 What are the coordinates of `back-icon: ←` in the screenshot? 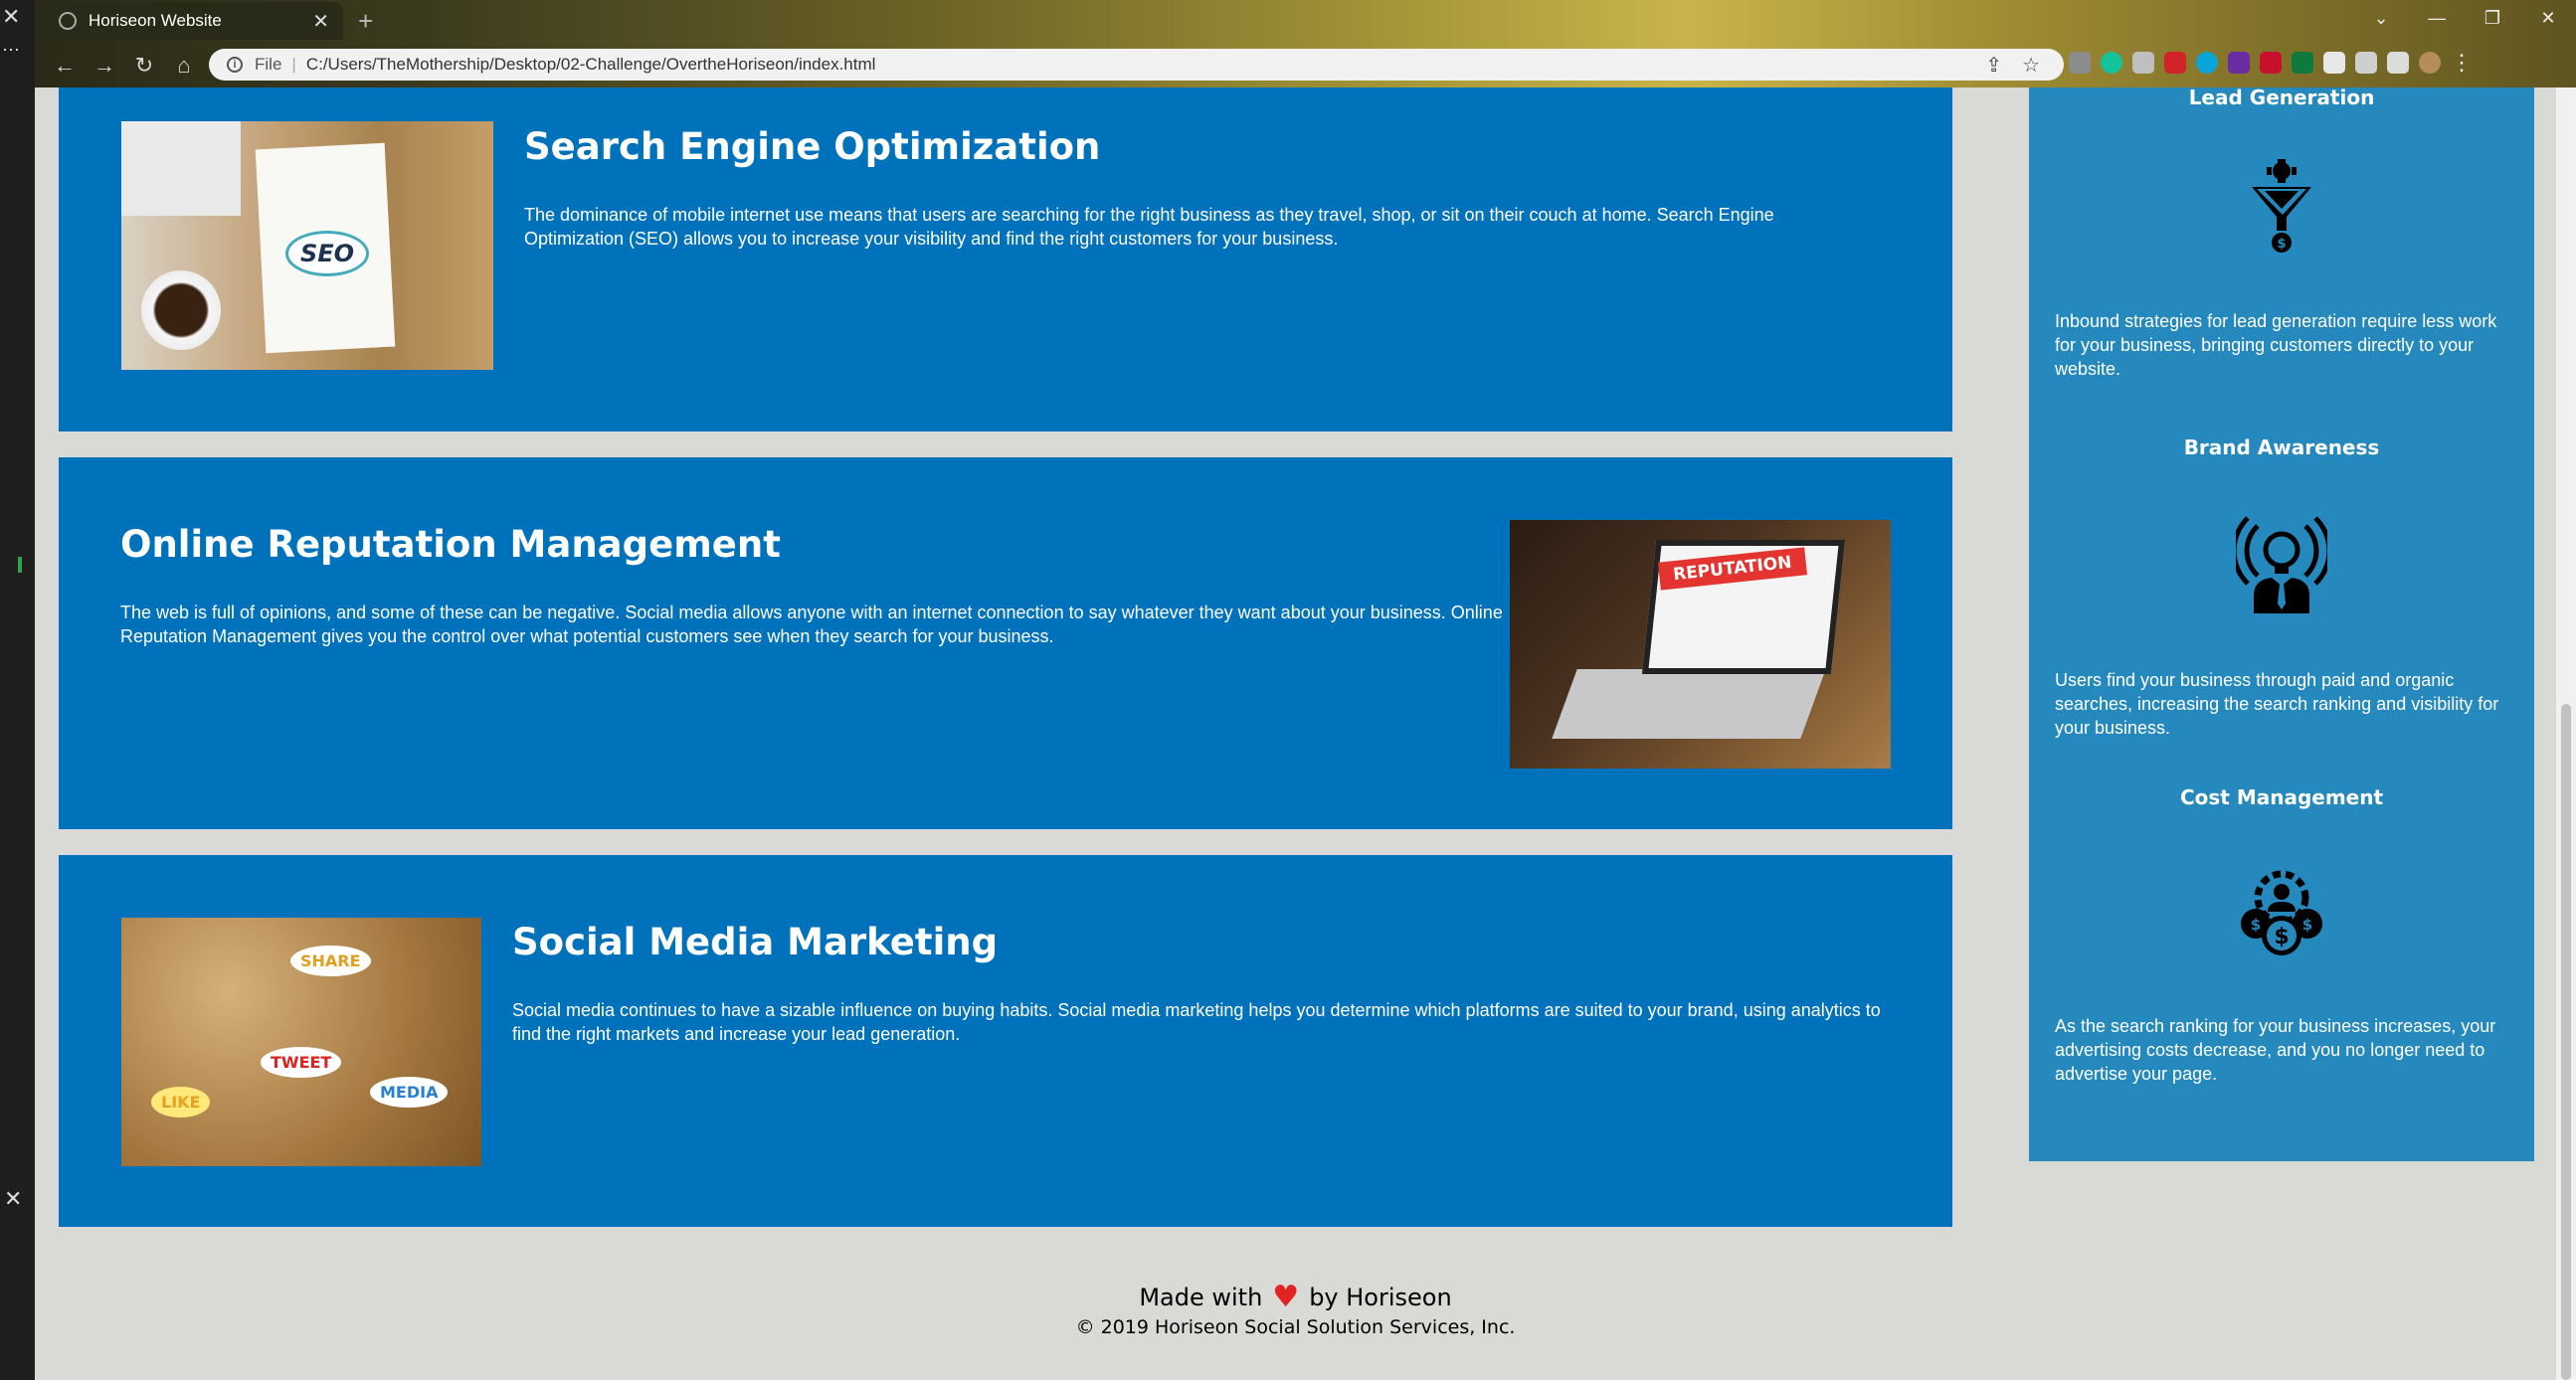 It's located at (65, 66).